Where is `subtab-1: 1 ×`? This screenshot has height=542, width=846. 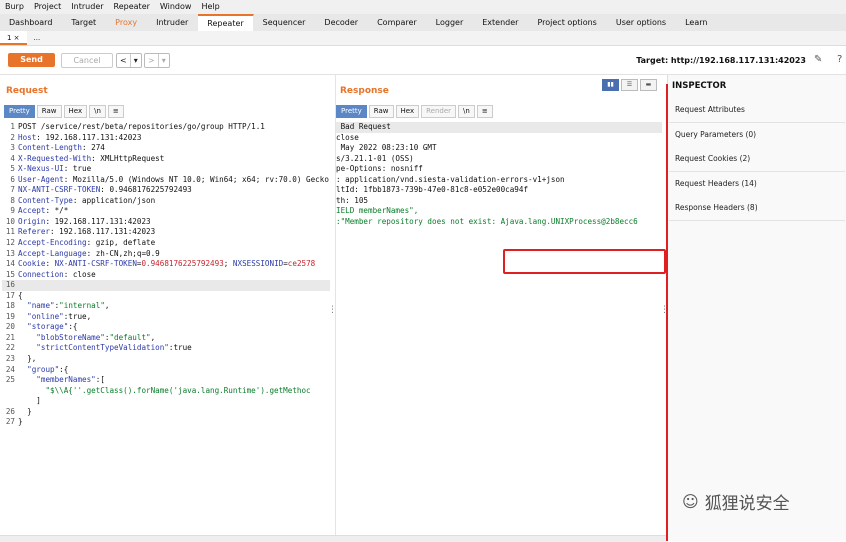 subtab-1: 1 × is located at coordinates (13, 38).